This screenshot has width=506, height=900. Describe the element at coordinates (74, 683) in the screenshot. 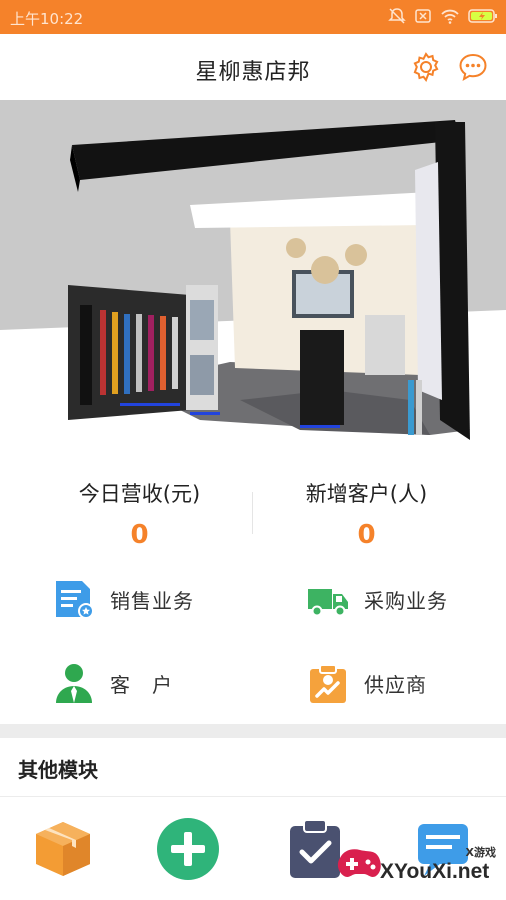

I see `customer-icon` at that location.